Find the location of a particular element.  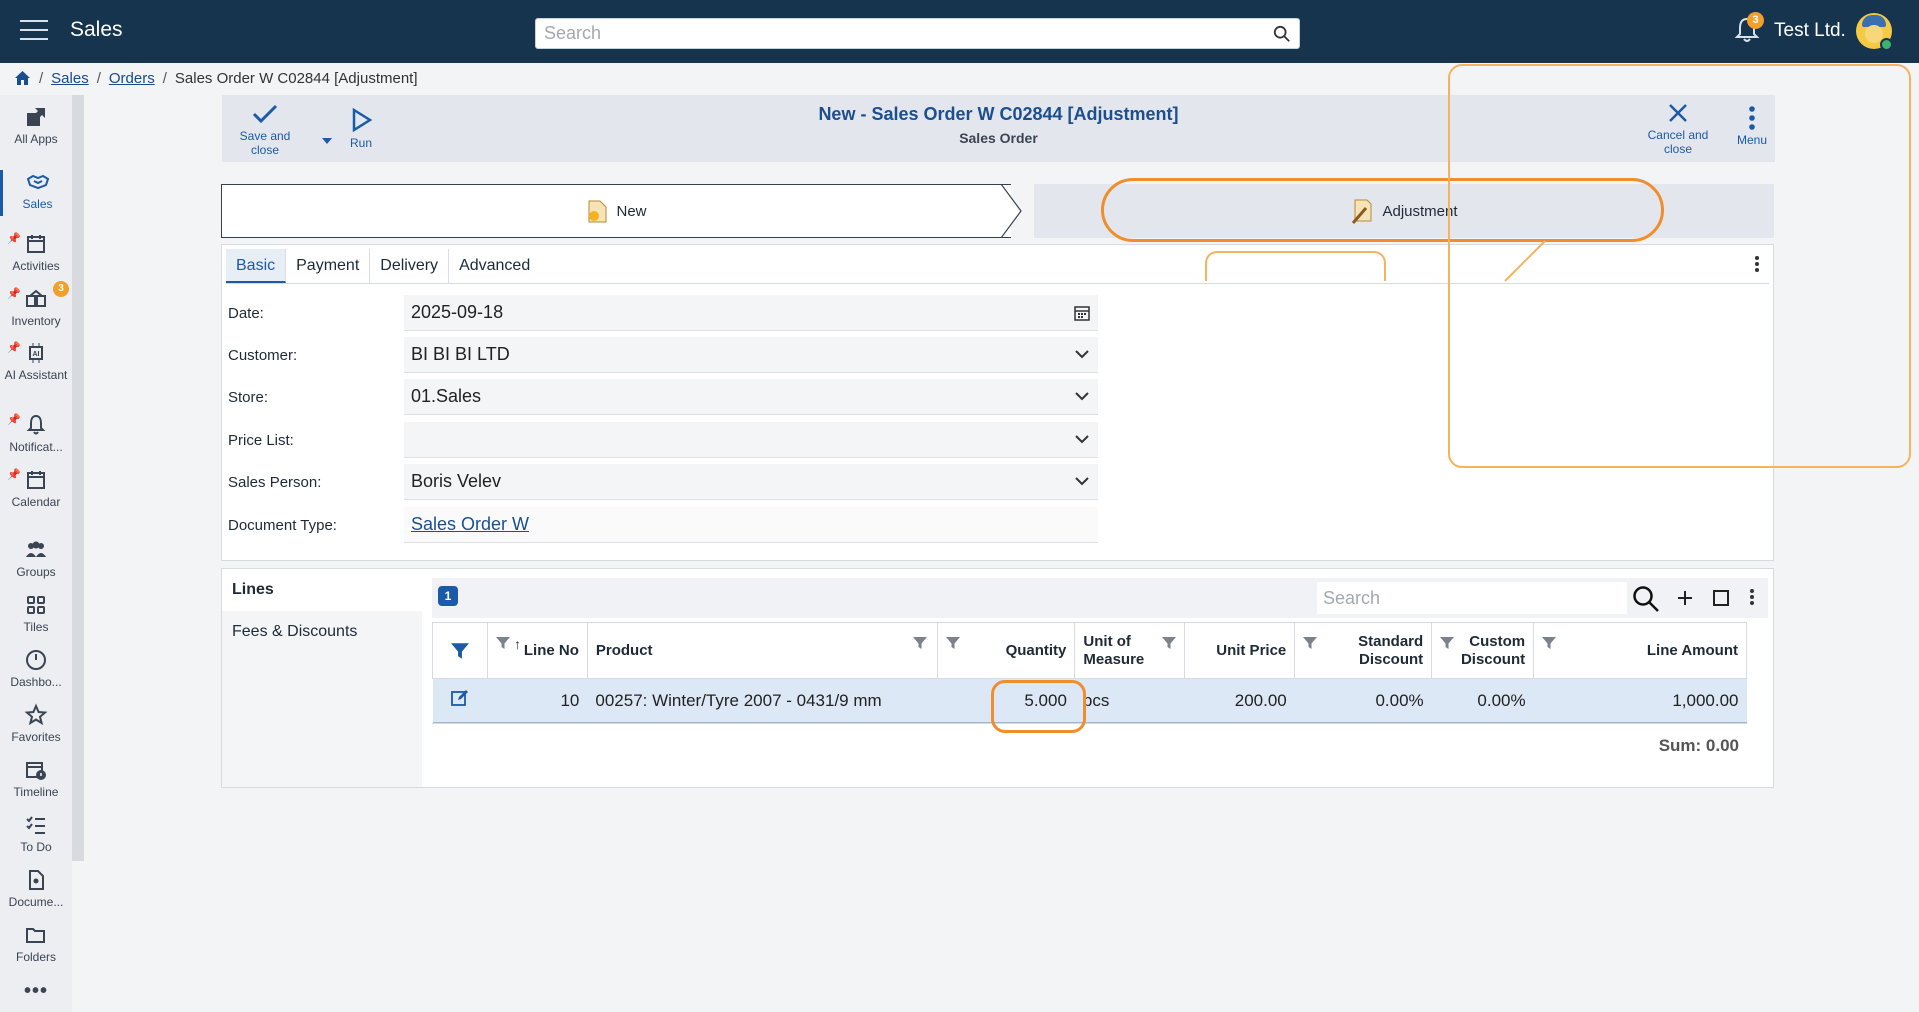

calendar-picker-icon is located at coordinates (1082, 313).